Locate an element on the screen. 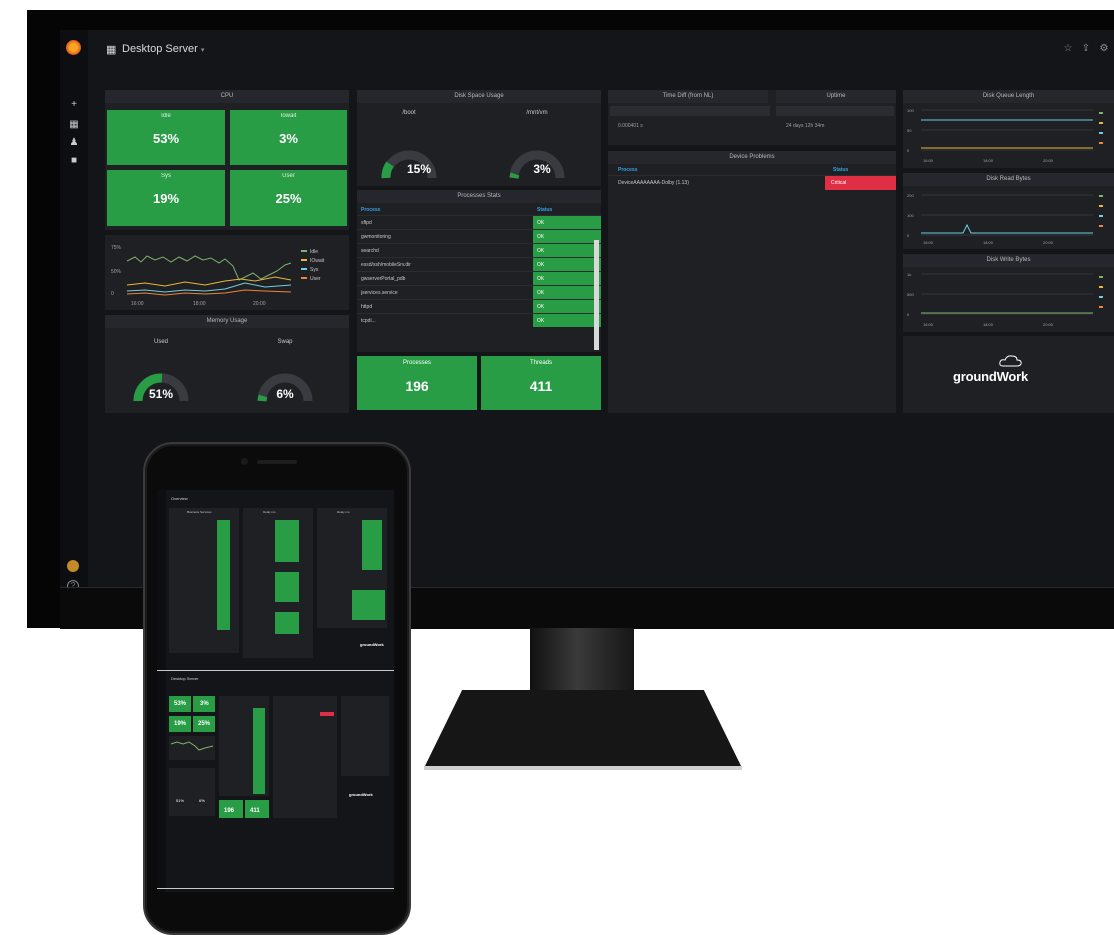 This screenshot has width=1114, height=935. cpu-stat-iowait: Iowait 3% is located at coordinates (288, 137).